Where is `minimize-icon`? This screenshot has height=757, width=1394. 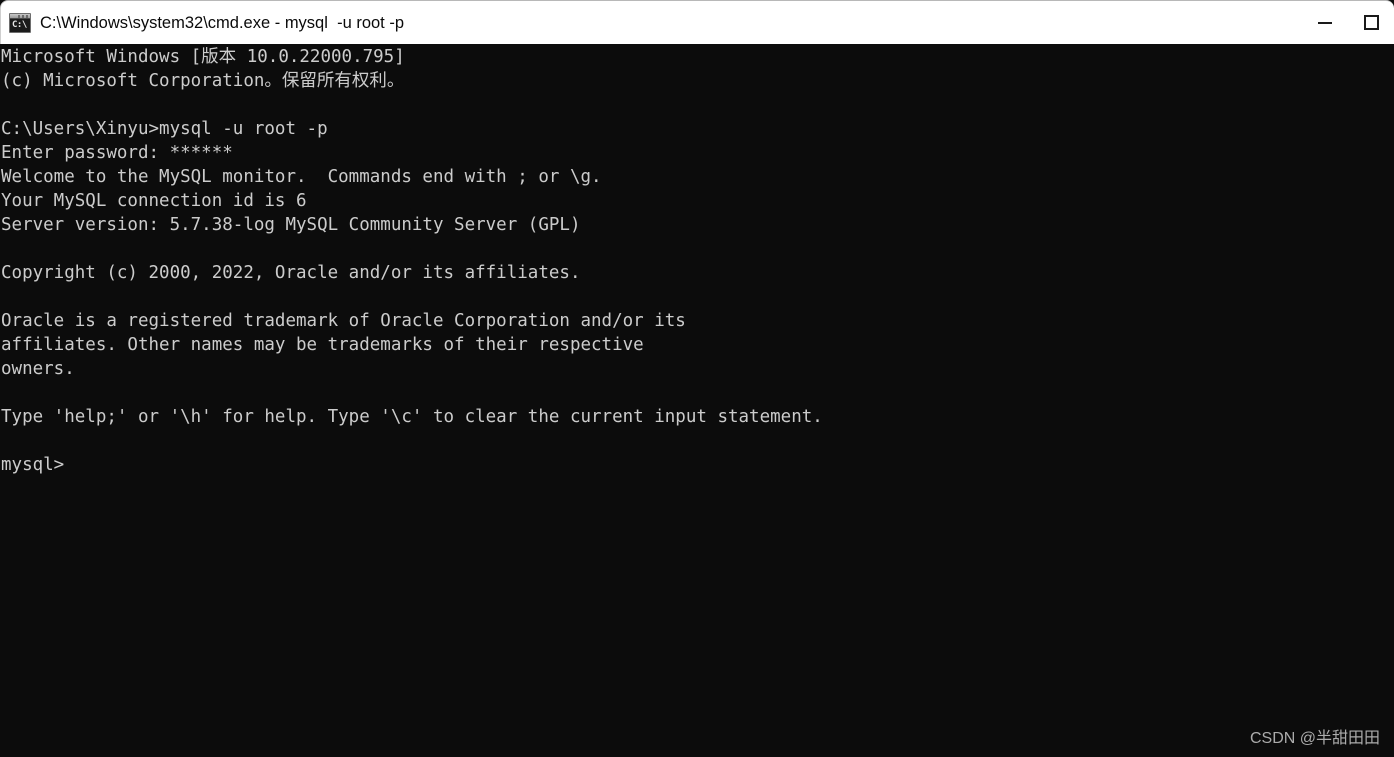 minimize-icon is located at coordinates (1325, 22).